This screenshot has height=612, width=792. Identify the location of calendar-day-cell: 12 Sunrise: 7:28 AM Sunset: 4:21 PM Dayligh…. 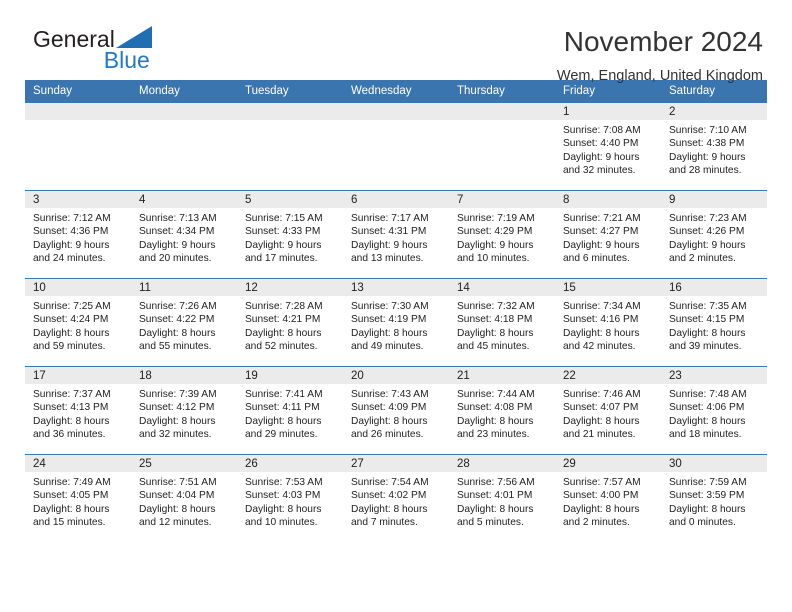
(290, 322).